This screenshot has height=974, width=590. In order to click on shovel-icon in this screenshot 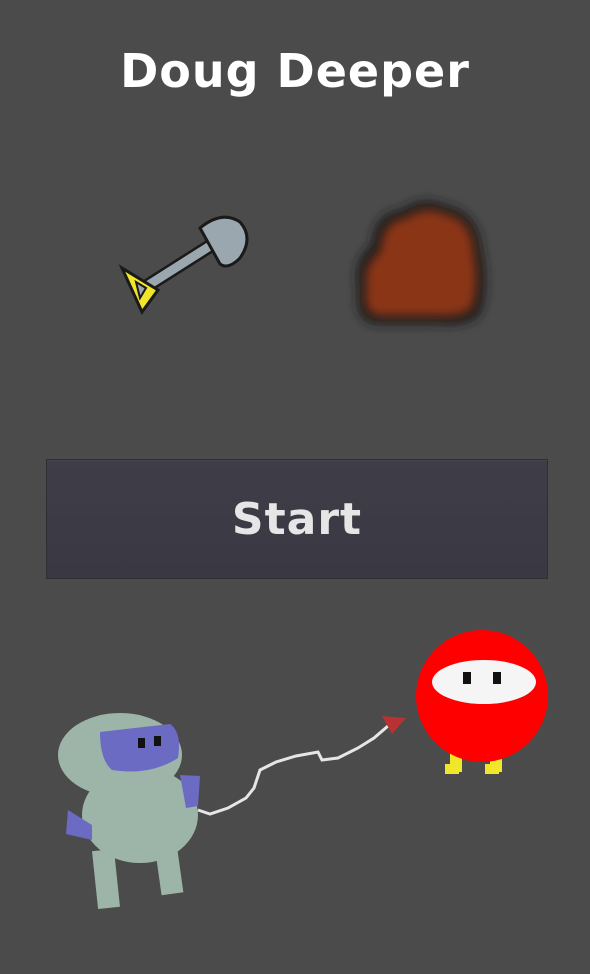, I will do `click(183, 265)`.